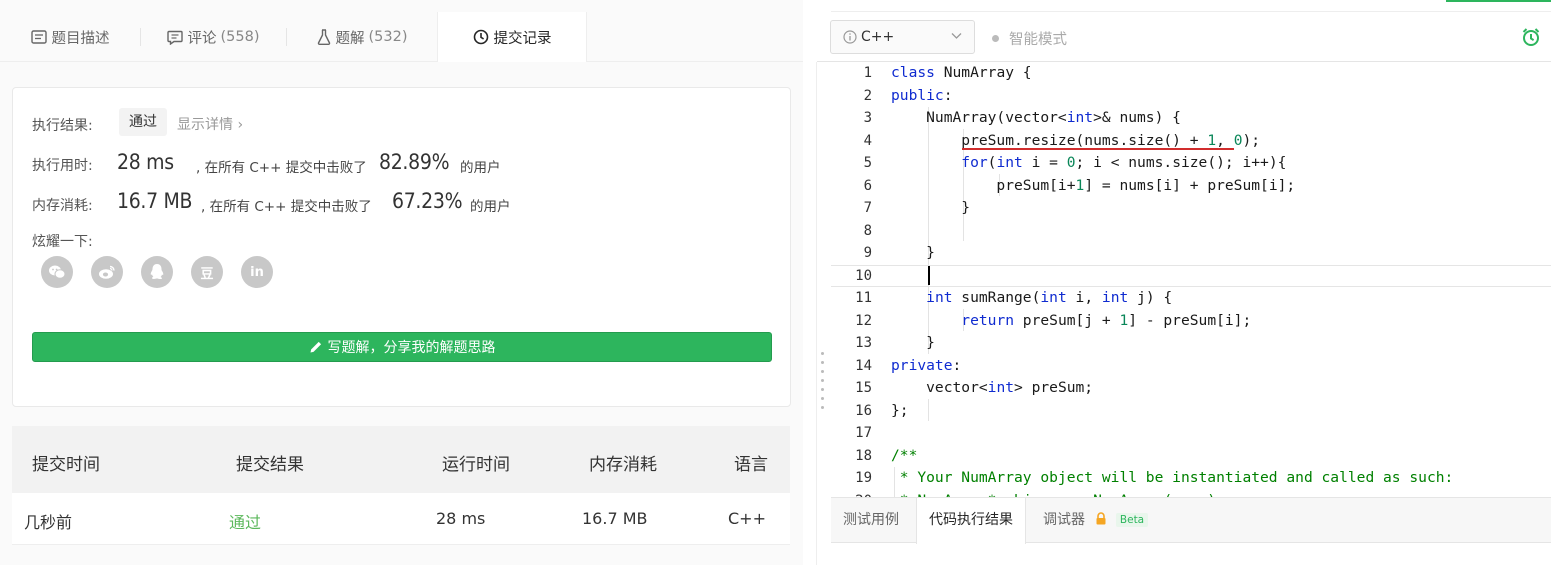  Describe the element at coordinates (245, 521) in the screenshot. I see `cell-result: 通过` at that location.